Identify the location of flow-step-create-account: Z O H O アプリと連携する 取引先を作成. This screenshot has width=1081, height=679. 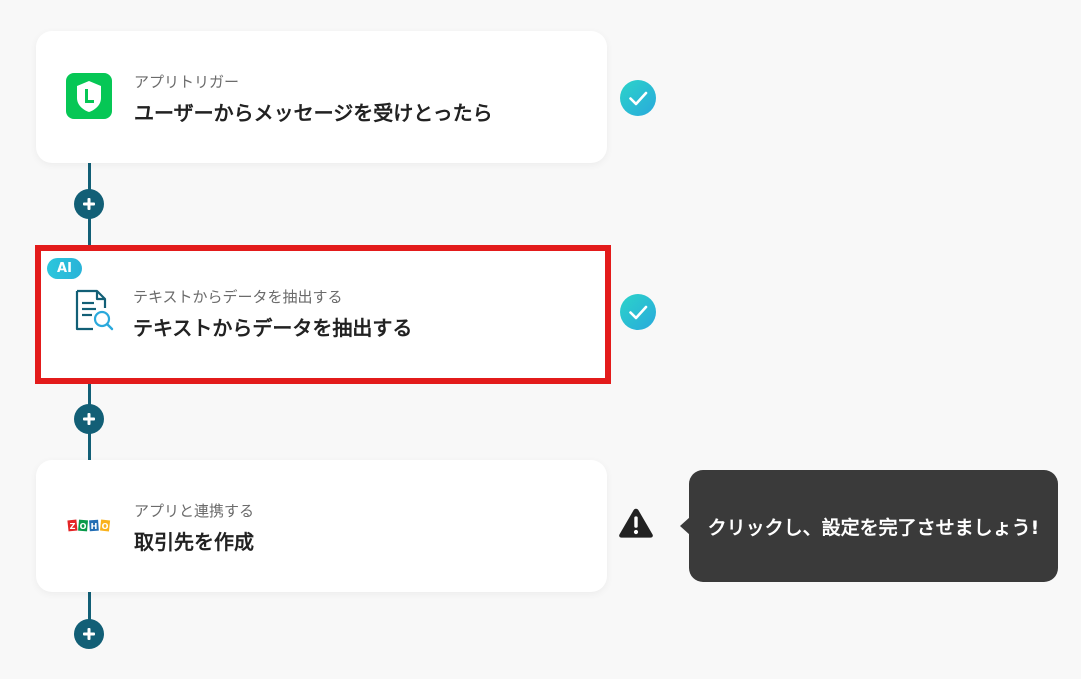
(321, 526).